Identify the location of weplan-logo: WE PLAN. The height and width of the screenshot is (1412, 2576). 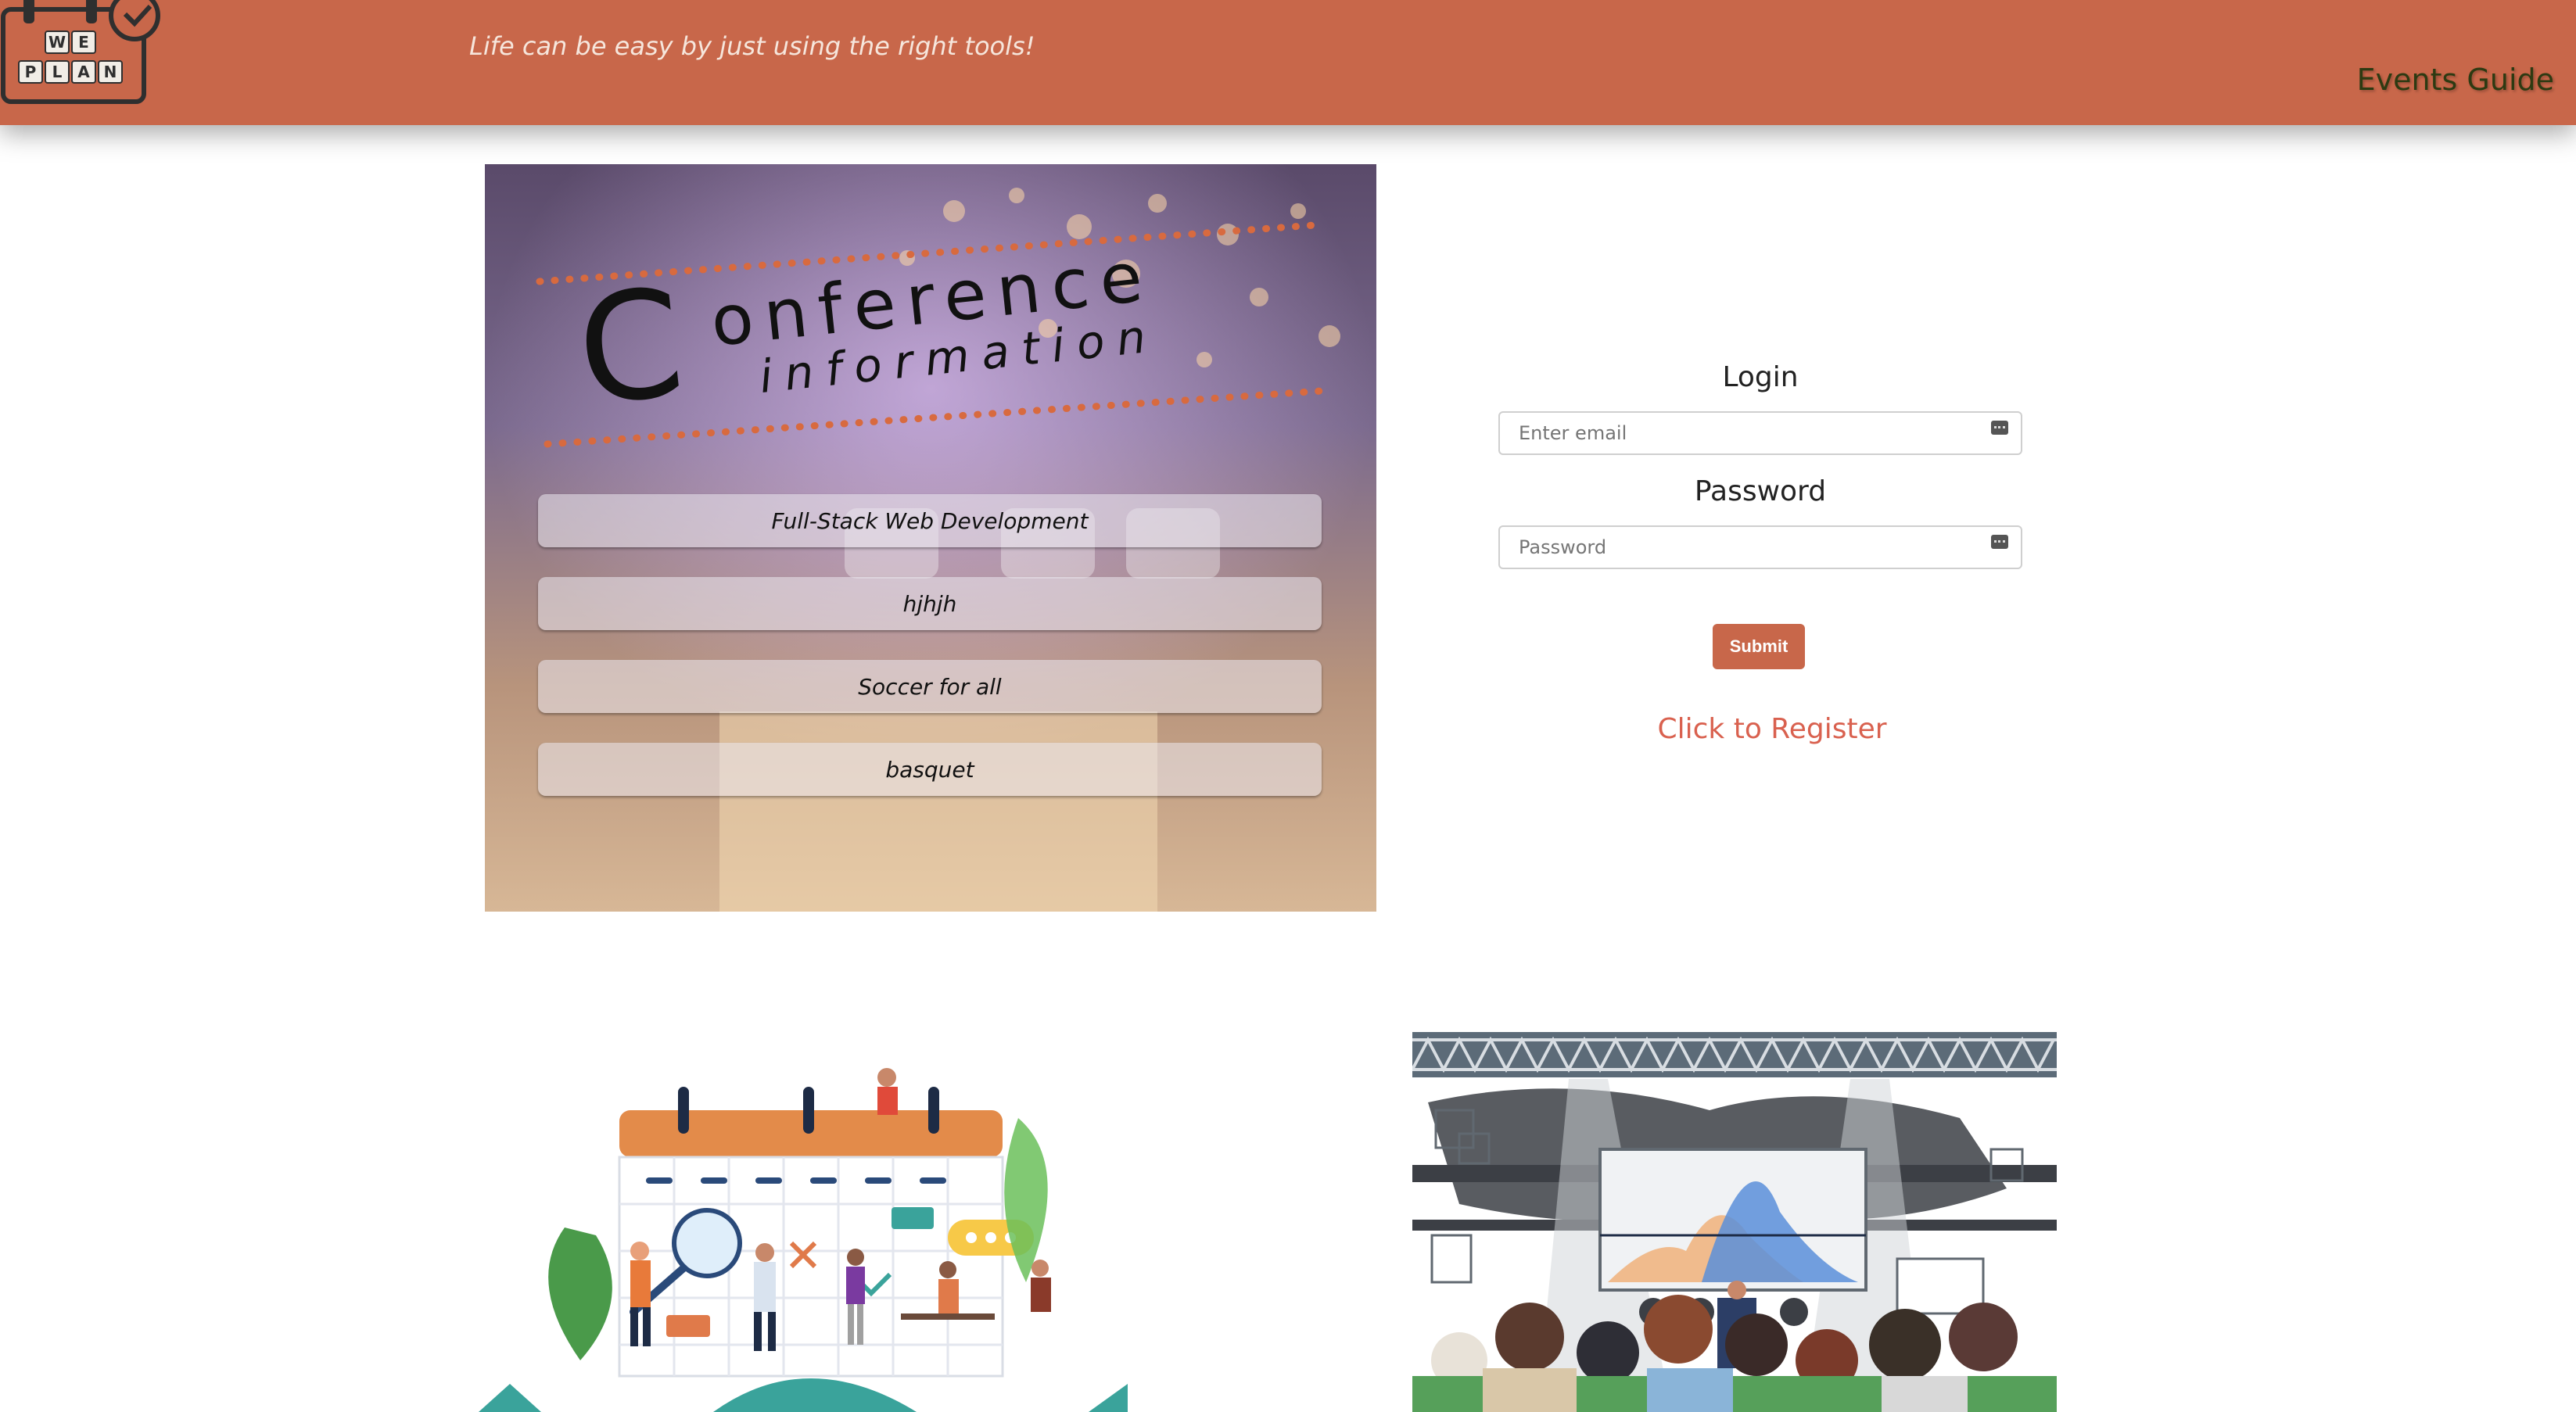
(83, 55).